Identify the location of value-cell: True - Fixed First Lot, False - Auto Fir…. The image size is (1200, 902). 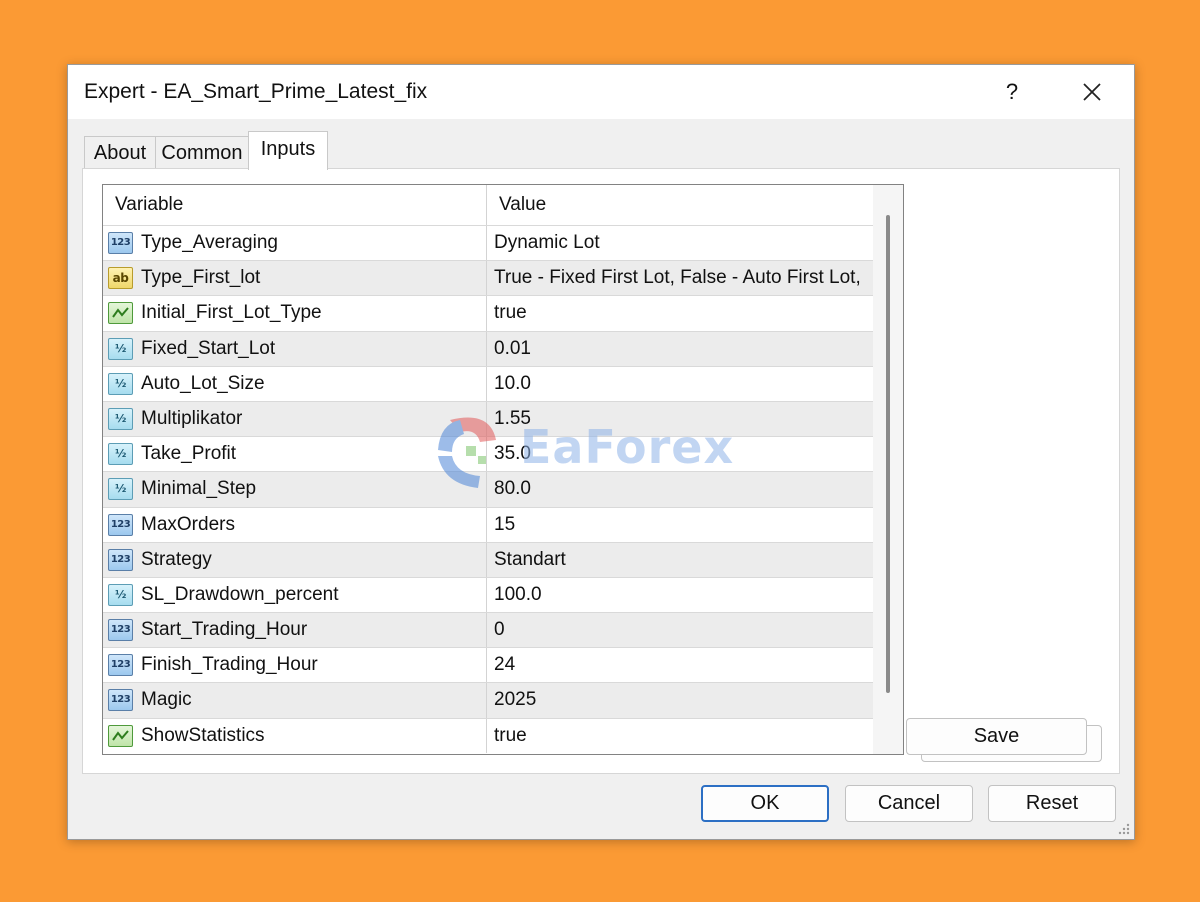
(680, 278).